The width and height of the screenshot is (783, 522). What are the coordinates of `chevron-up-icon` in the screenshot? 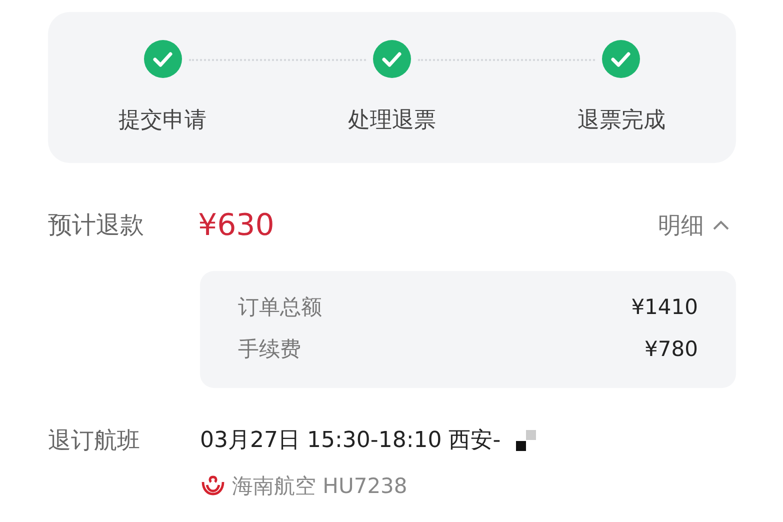 It's located at (721, 225).